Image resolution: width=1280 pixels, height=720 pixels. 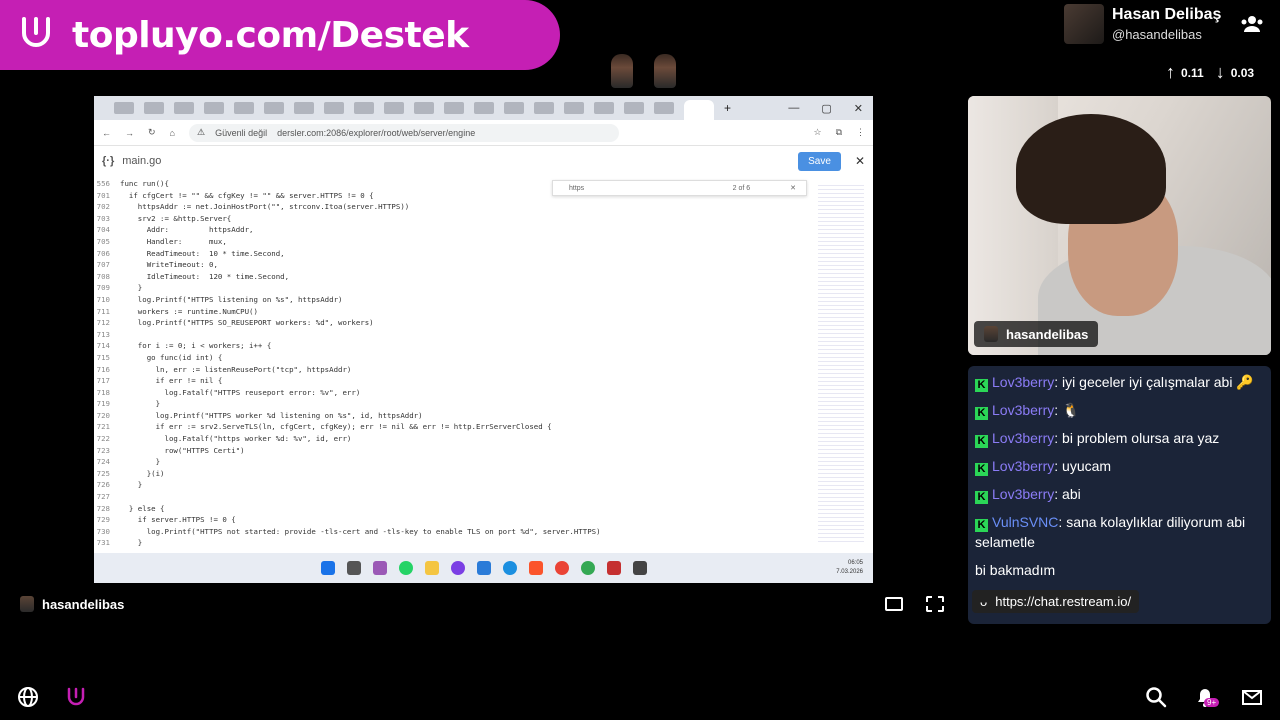 I want to click on code-line: 725 }(i), so click(x=454, y=474).